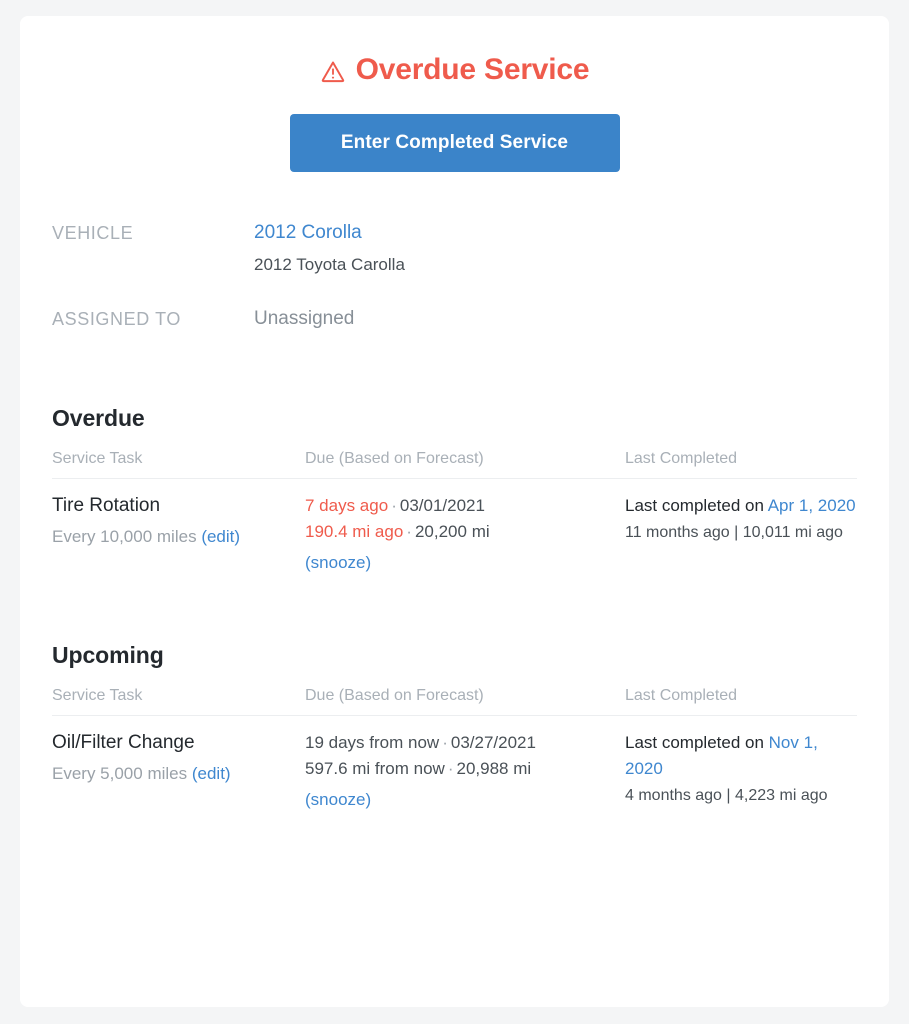 This screenshot has width=909, height=1024. What do you see at coordinates (372, 742) in the screenshot?
I see `due-time-relative: 19 days from now` at bounding box center [372, 742].